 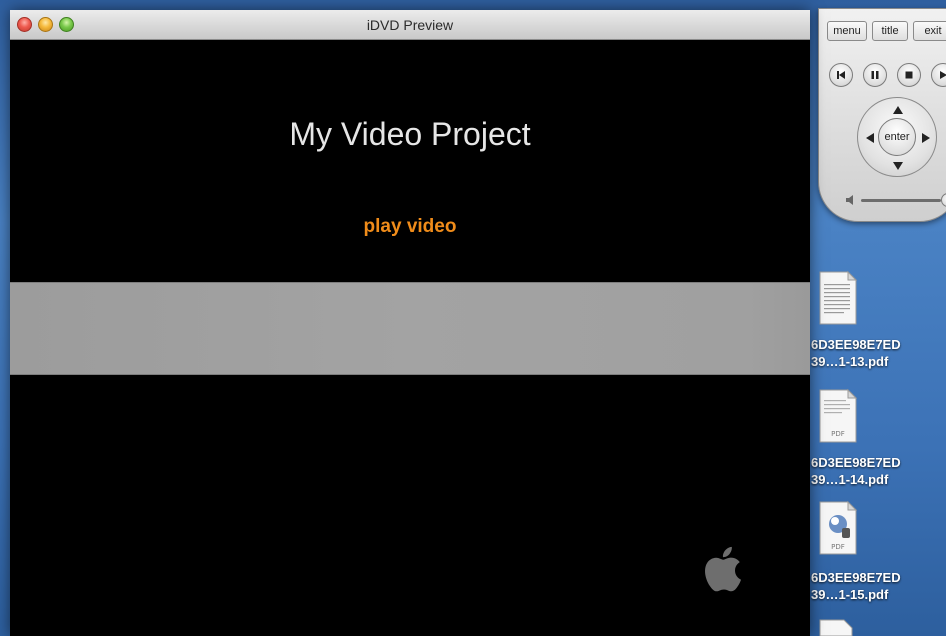 I want to click on dvd-remote-control: menu title exit enter, so click(x=882, y=115).